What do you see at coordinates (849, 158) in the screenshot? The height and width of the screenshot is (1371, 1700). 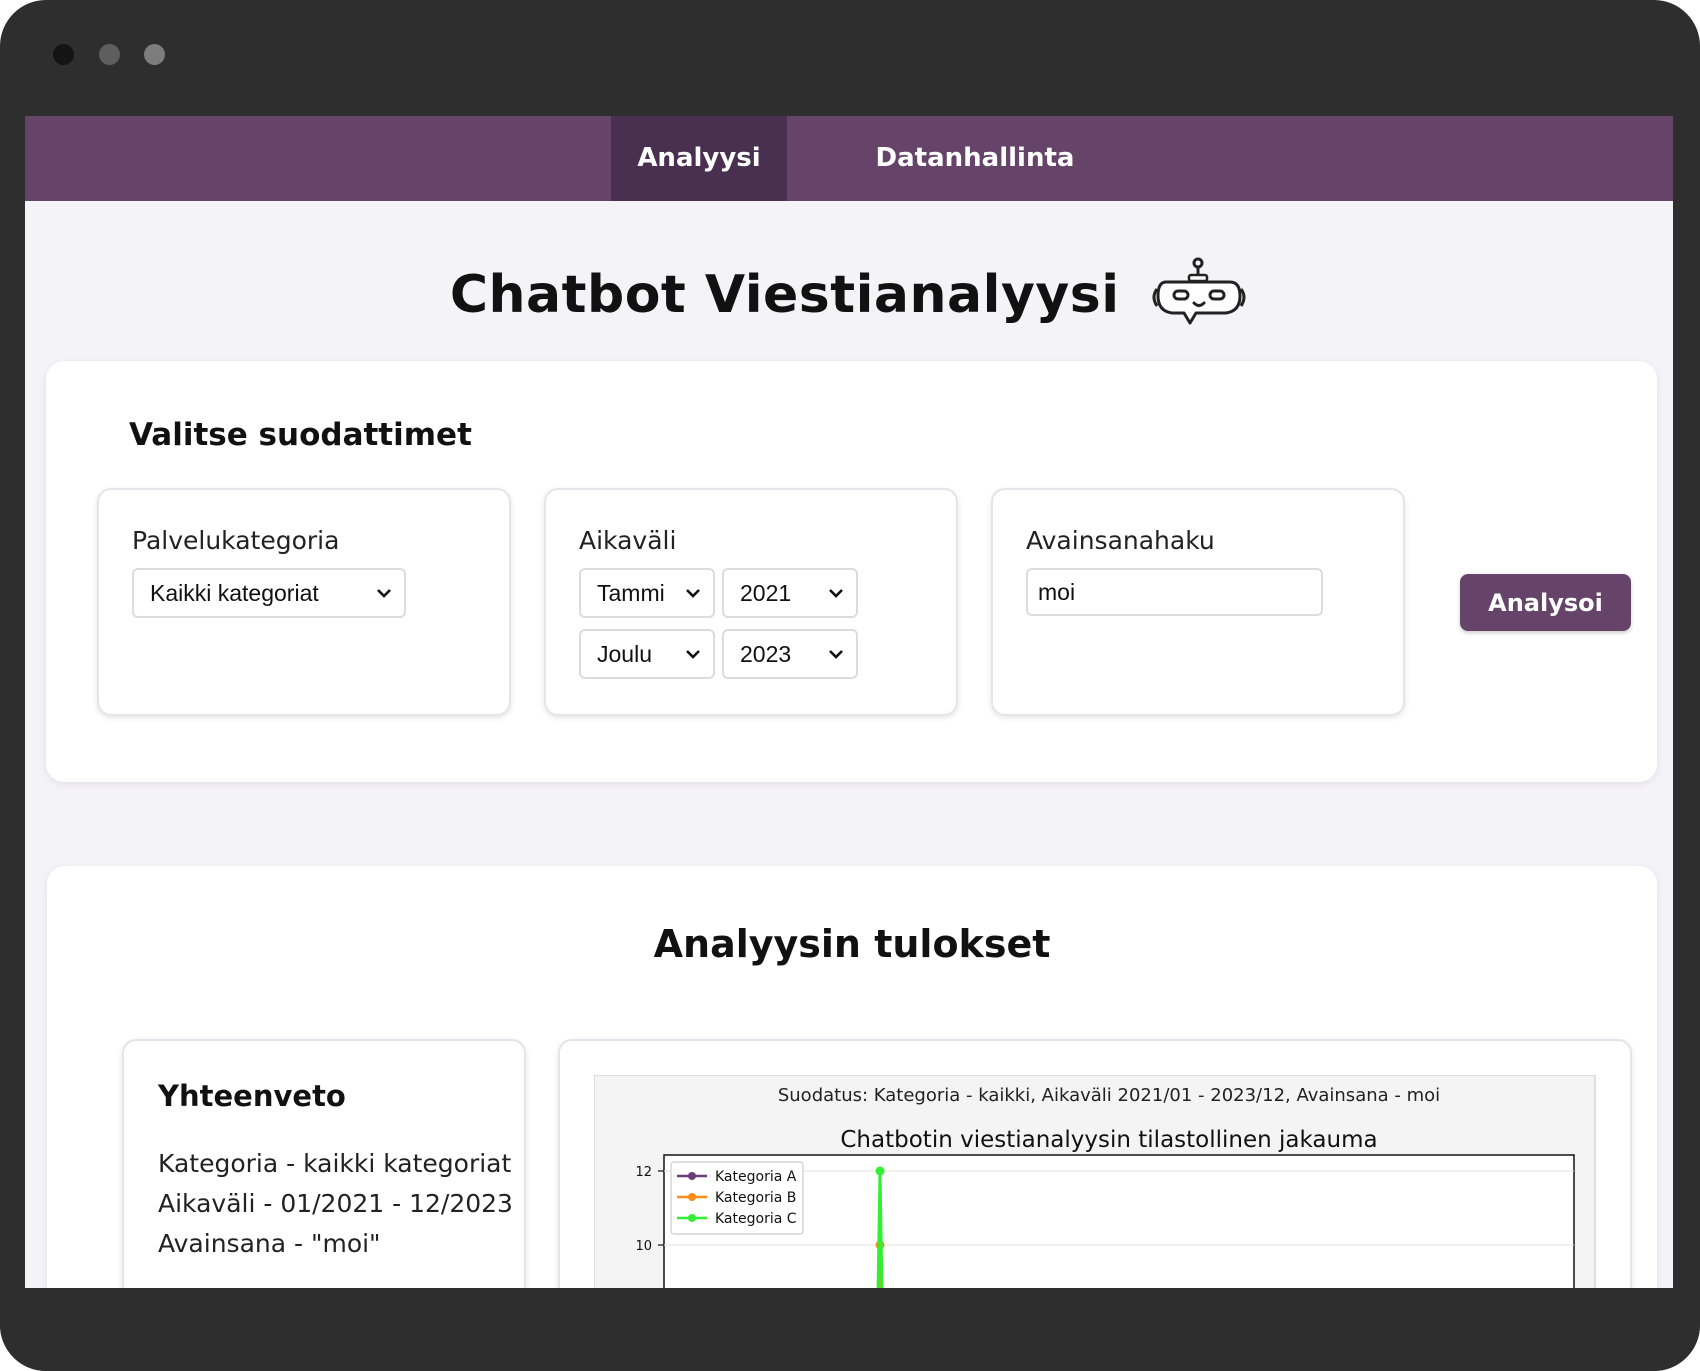 I see `top-navbar: Analyysi Datanhallinta` at bounding box center [849, 158].